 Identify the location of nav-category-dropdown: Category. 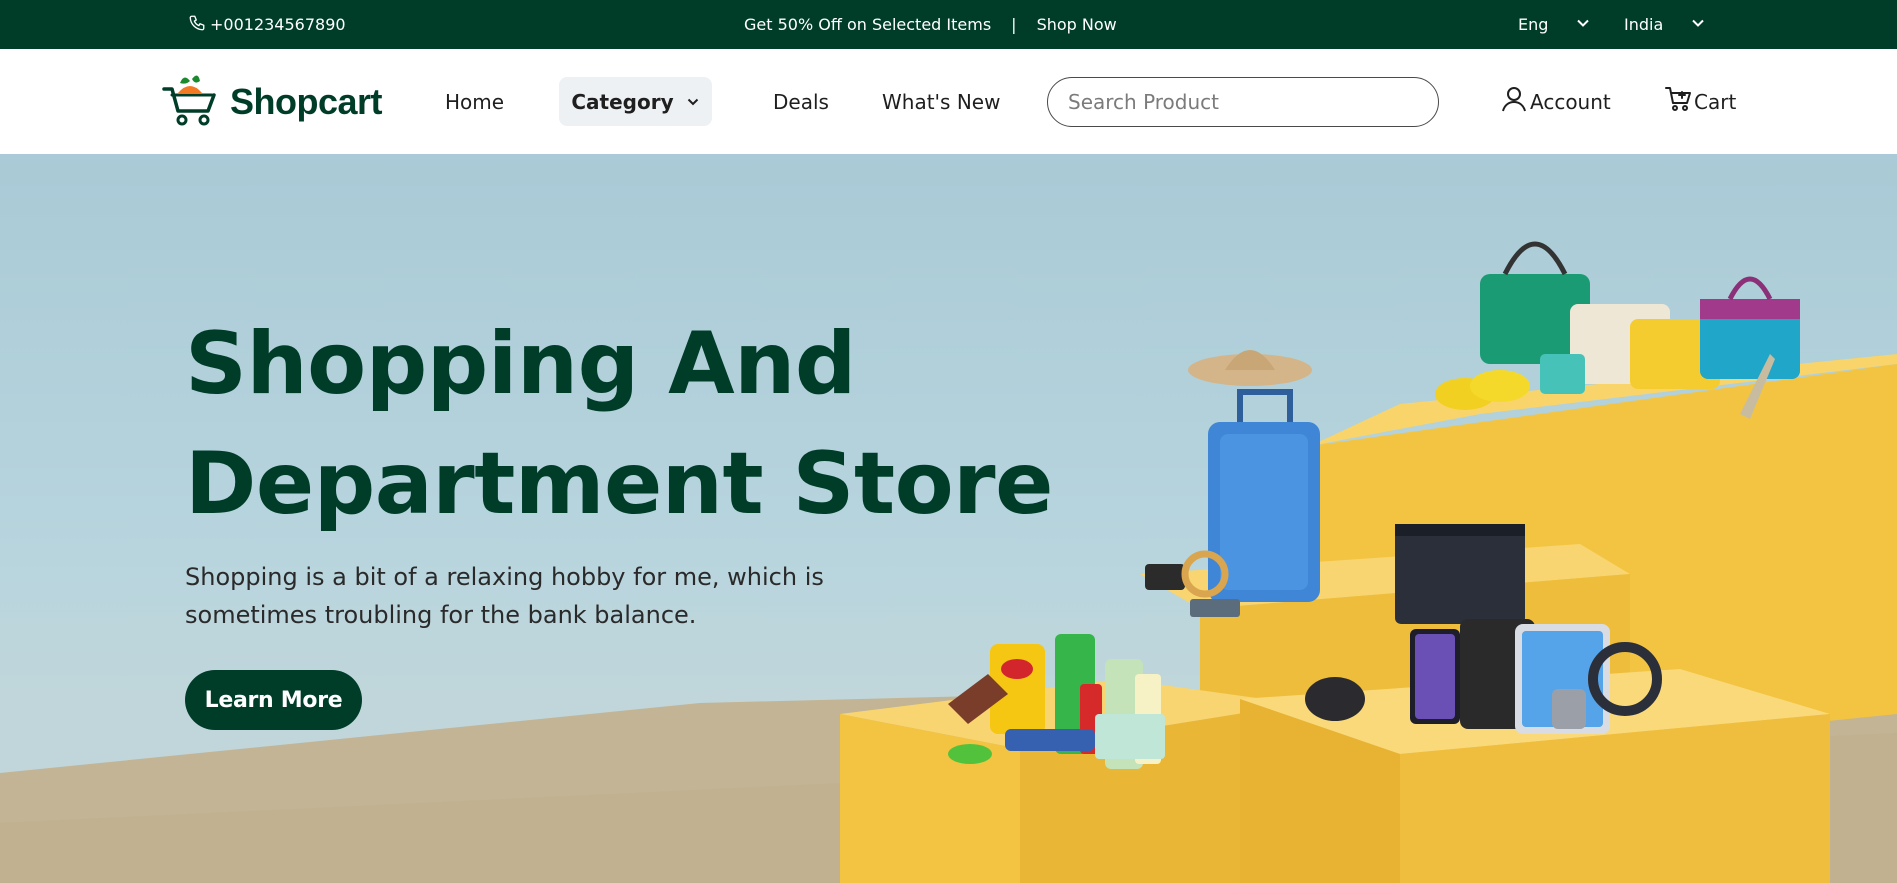
(635, 101).